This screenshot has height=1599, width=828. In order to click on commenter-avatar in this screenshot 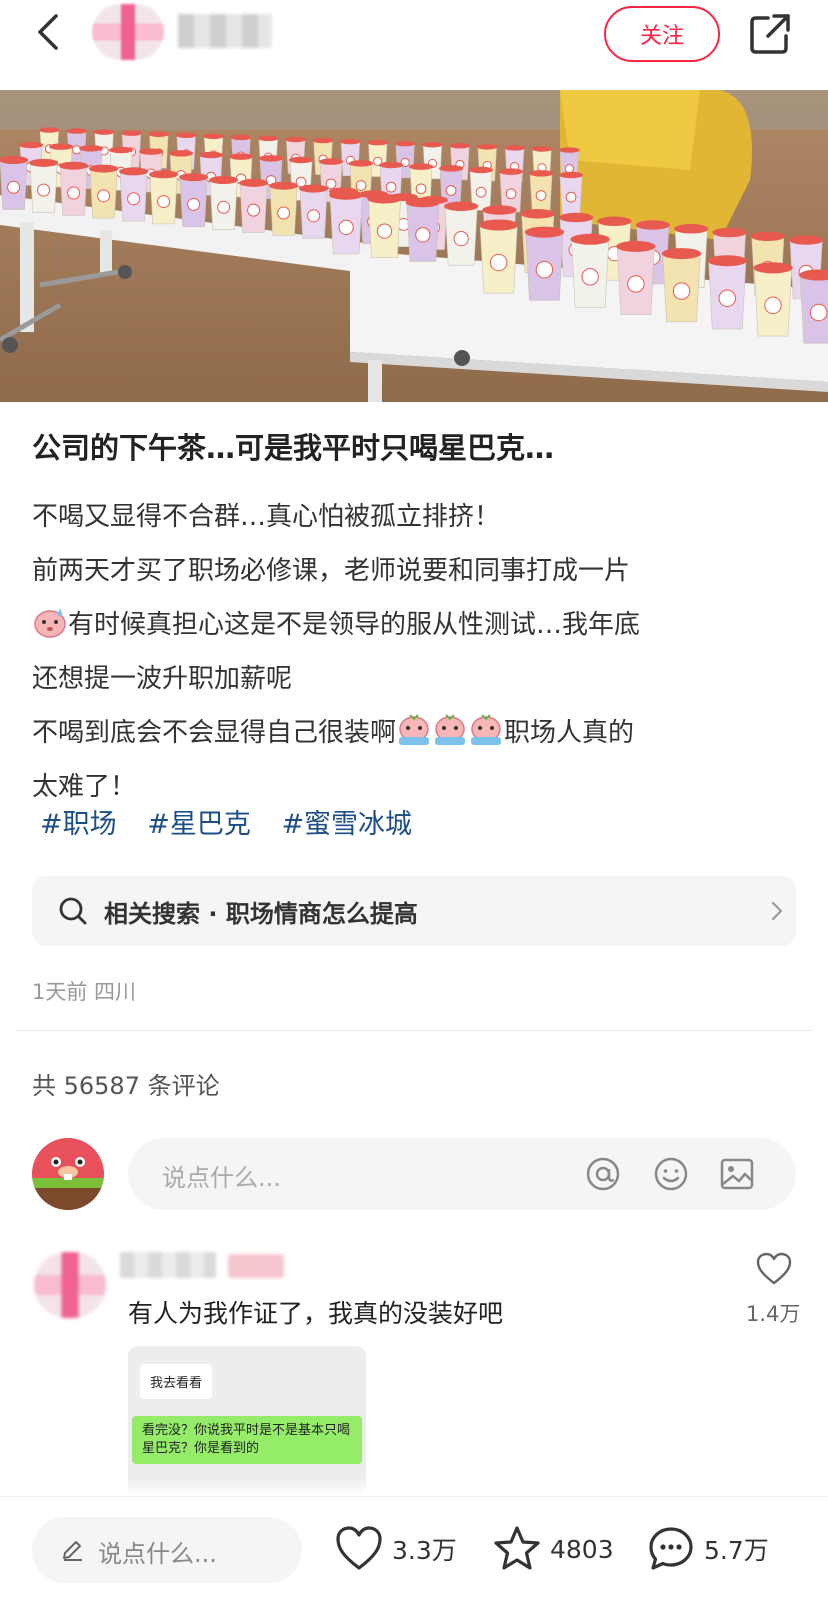, I will do `click(70, 1285)`.